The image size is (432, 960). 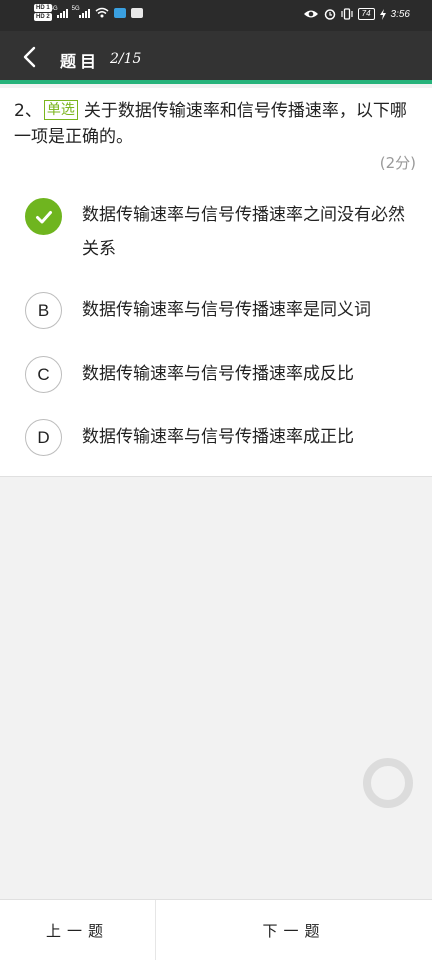 What do you see at coordinates (126, 59) in the screenshot?
I see `question-progress: 2/15` at bounding box center [126, 59].